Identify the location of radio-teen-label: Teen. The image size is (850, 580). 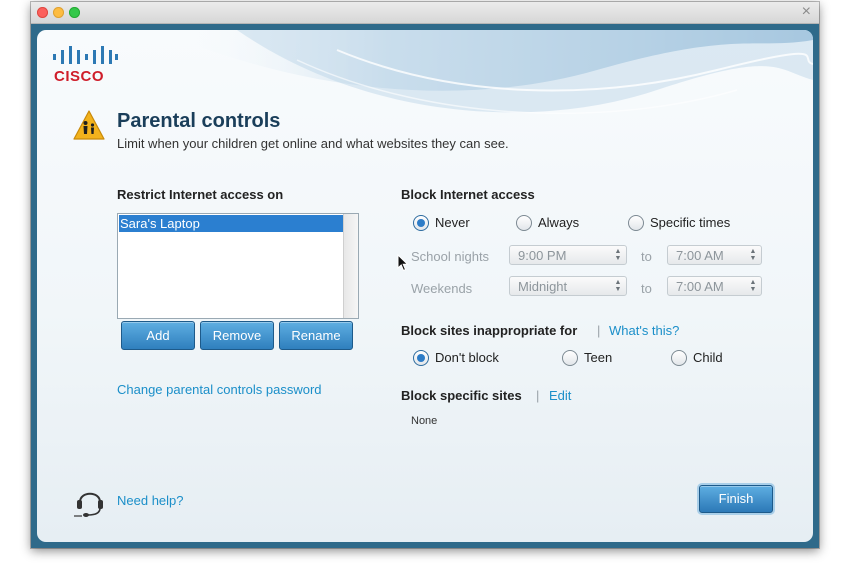
(598, 357).